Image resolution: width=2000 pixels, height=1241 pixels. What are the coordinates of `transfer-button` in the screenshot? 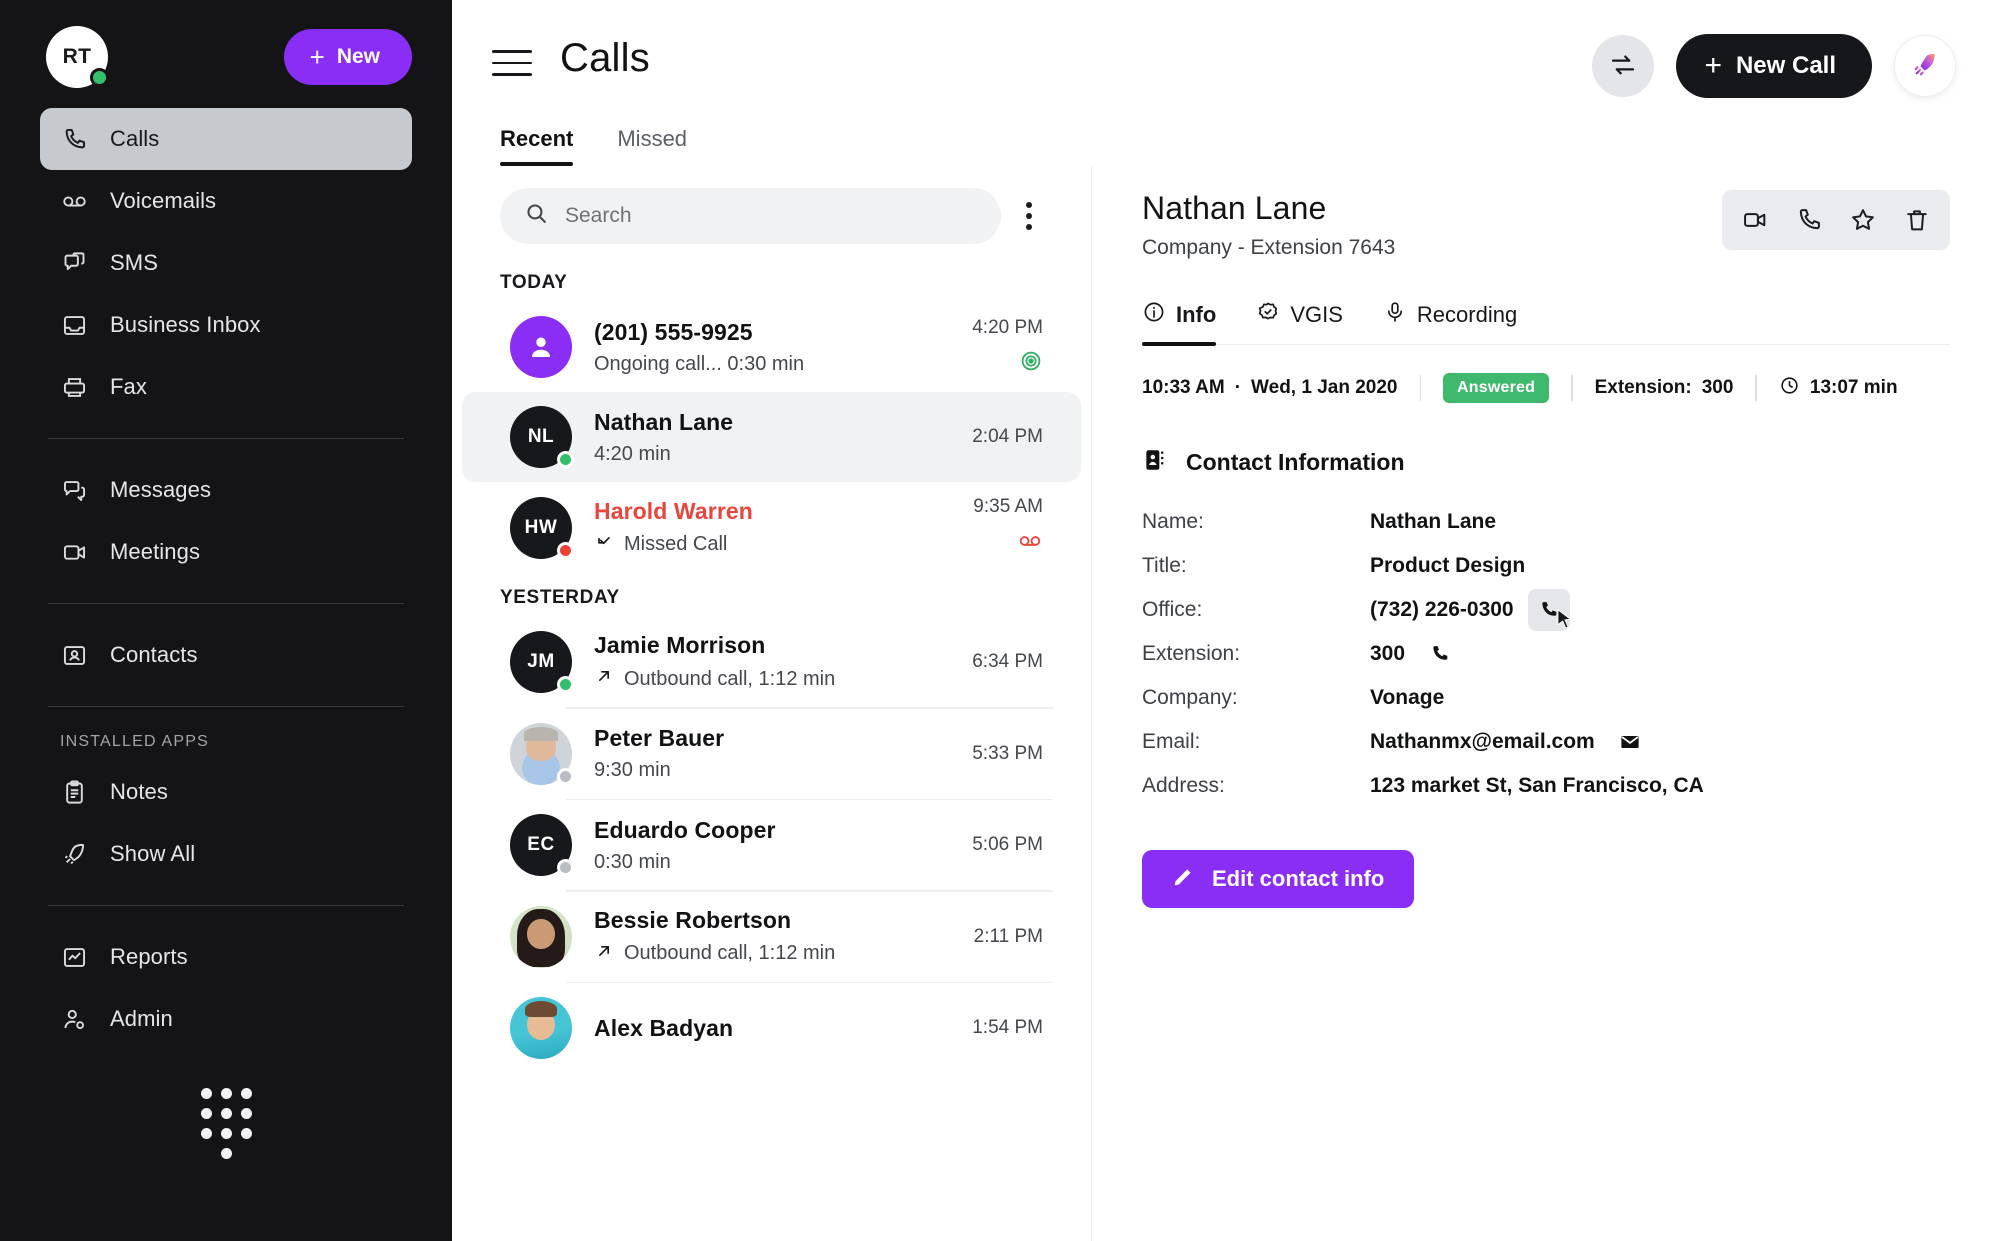 It's located at (1623, 66).